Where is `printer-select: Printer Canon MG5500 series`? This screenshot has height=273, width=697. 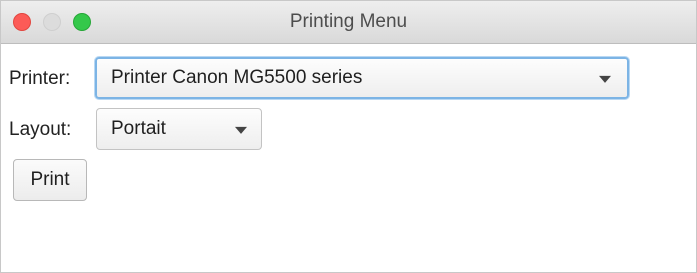
printer-select: Printer Canon MG5500 series is located at coordinates (362, 78).